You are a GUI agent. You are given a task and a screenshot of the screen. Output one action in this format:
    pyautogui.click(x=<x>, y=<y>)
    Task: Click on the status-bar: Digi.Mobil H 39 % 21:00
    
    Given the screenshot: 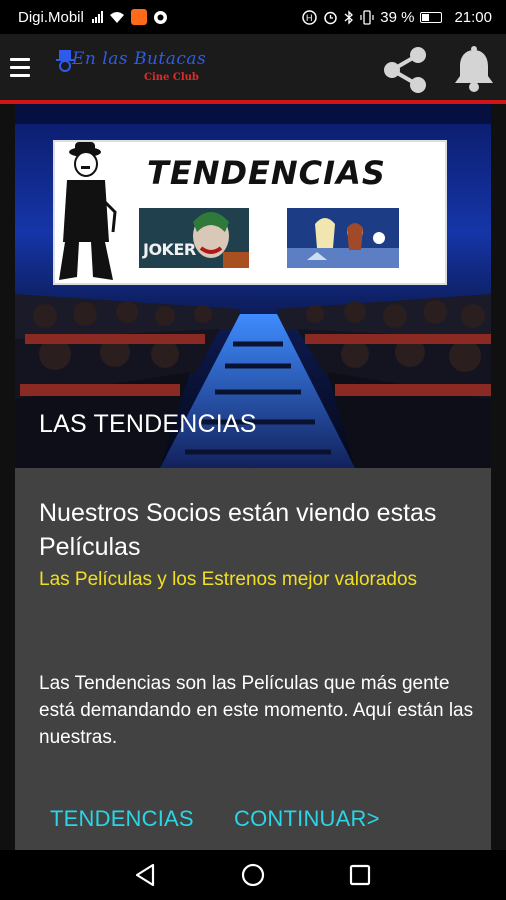 What is the action you would take?
    pyautogui.click(x=253, y=17)
    